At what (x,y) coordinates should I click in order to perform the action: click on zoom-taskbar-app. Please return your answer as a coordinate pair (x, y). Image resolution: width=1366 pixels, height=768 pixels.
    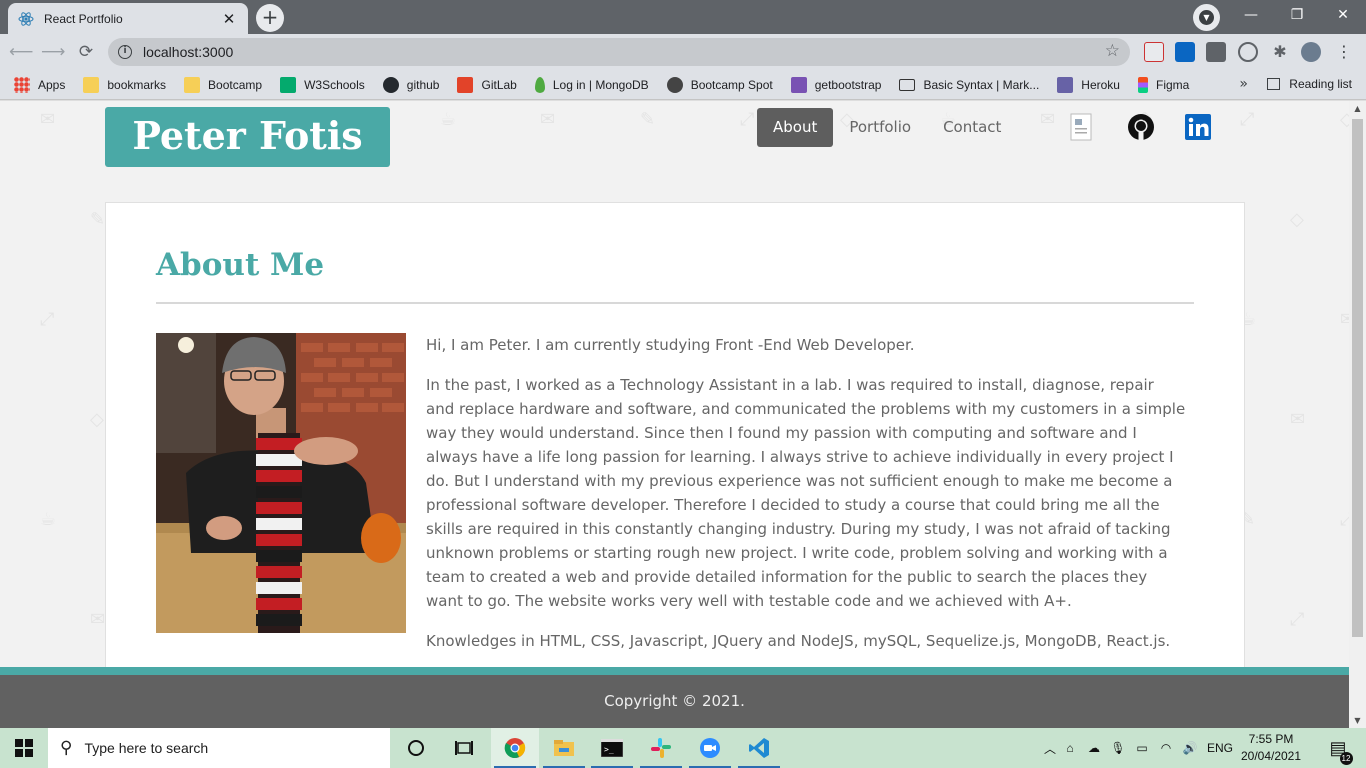
    Looking at the image, I should click on (710, 748).